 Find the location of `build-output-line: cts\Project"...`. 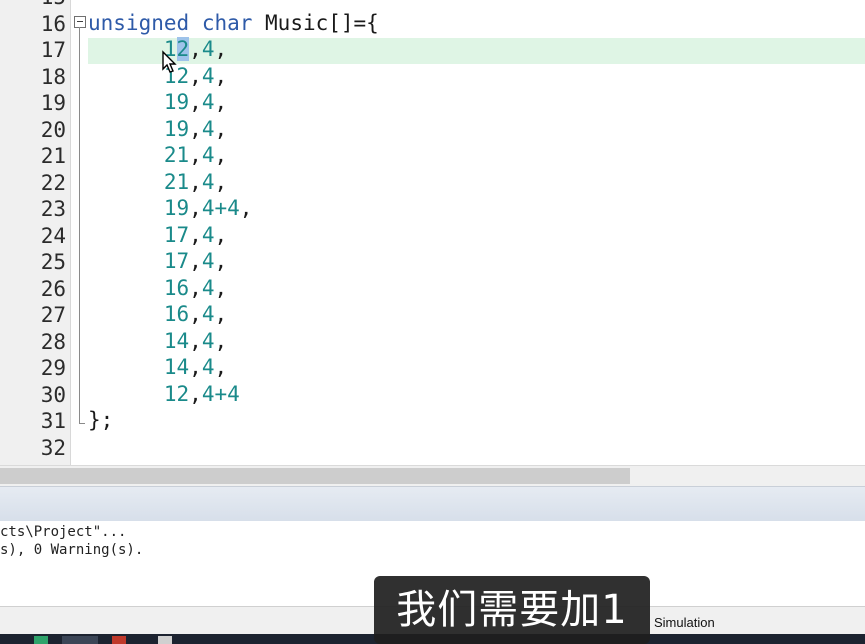

build-output-line: cts\Project"... is located at coordinates (63, 532).